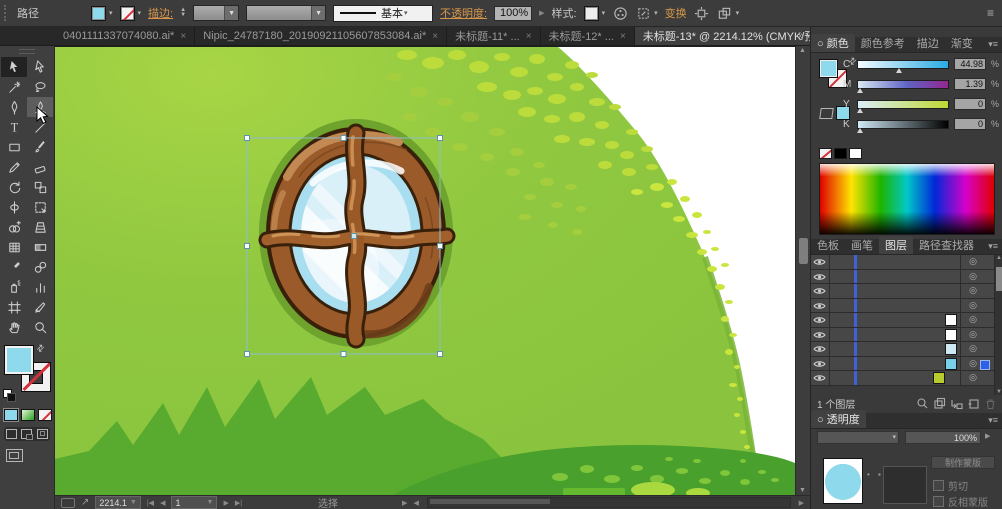 The height and width of the screenshot is (509, 1002). What do you see at coordinates (973, 403) in the screenshot?
I see `new-layer-icon` at bounding box center [973, 403].